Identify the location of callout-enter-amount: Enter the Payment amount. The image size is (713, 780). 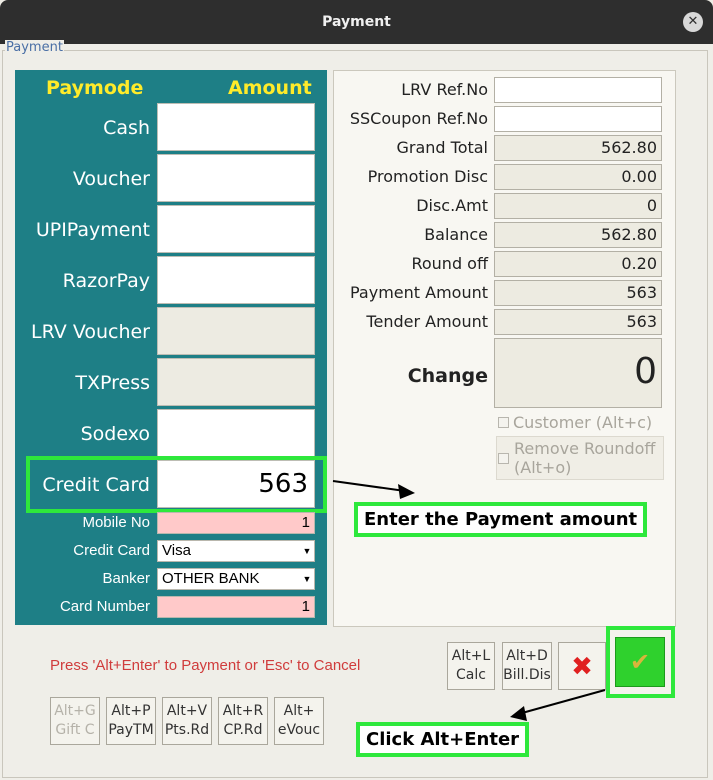
(501, 519).